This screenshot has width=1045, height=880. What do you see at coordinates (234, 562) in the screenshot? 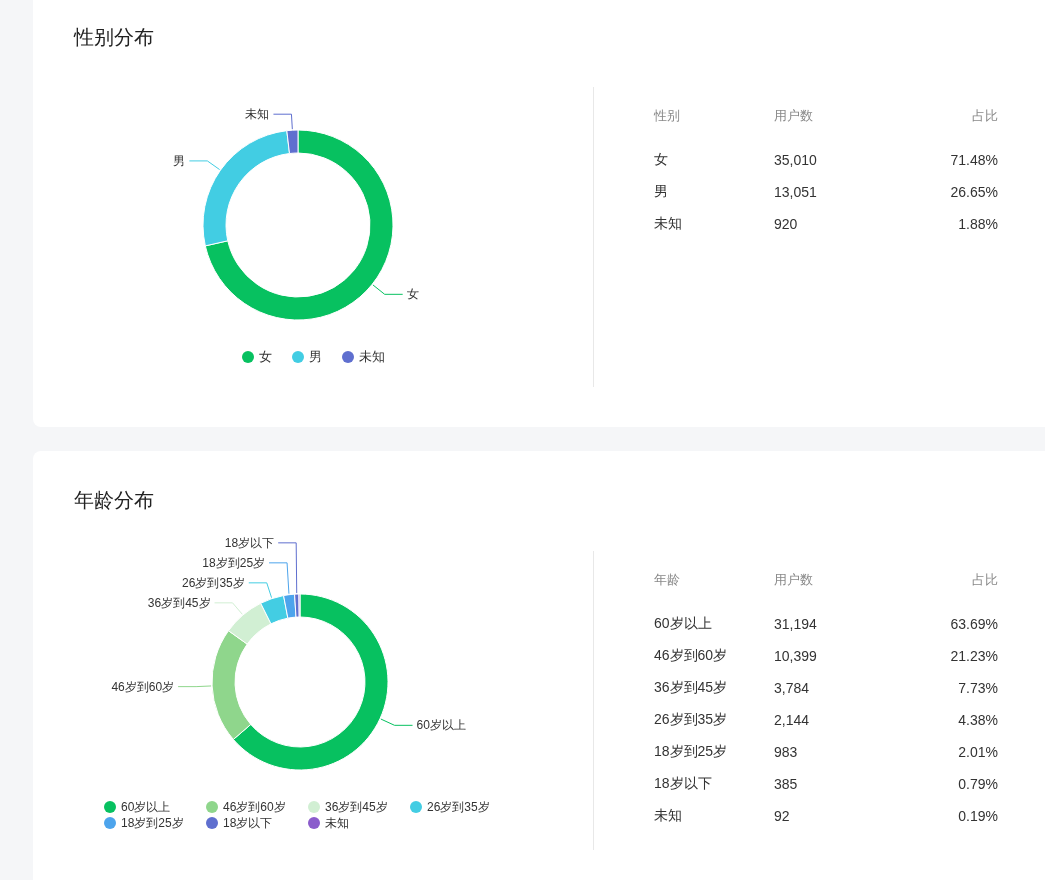
I see `slice-label: 18岁到25岁` at bounding box center [234, 562].